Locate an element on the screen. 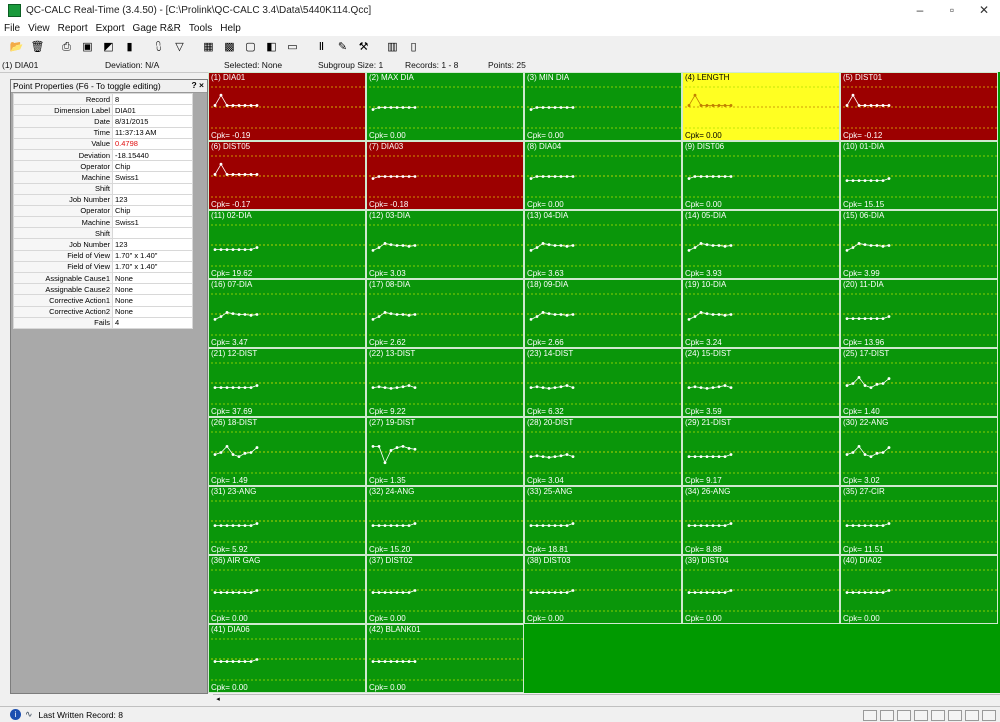 This screenshot has width=1000, height=722. green-grid-icon: ▦ is located at coordinates (208, 47).